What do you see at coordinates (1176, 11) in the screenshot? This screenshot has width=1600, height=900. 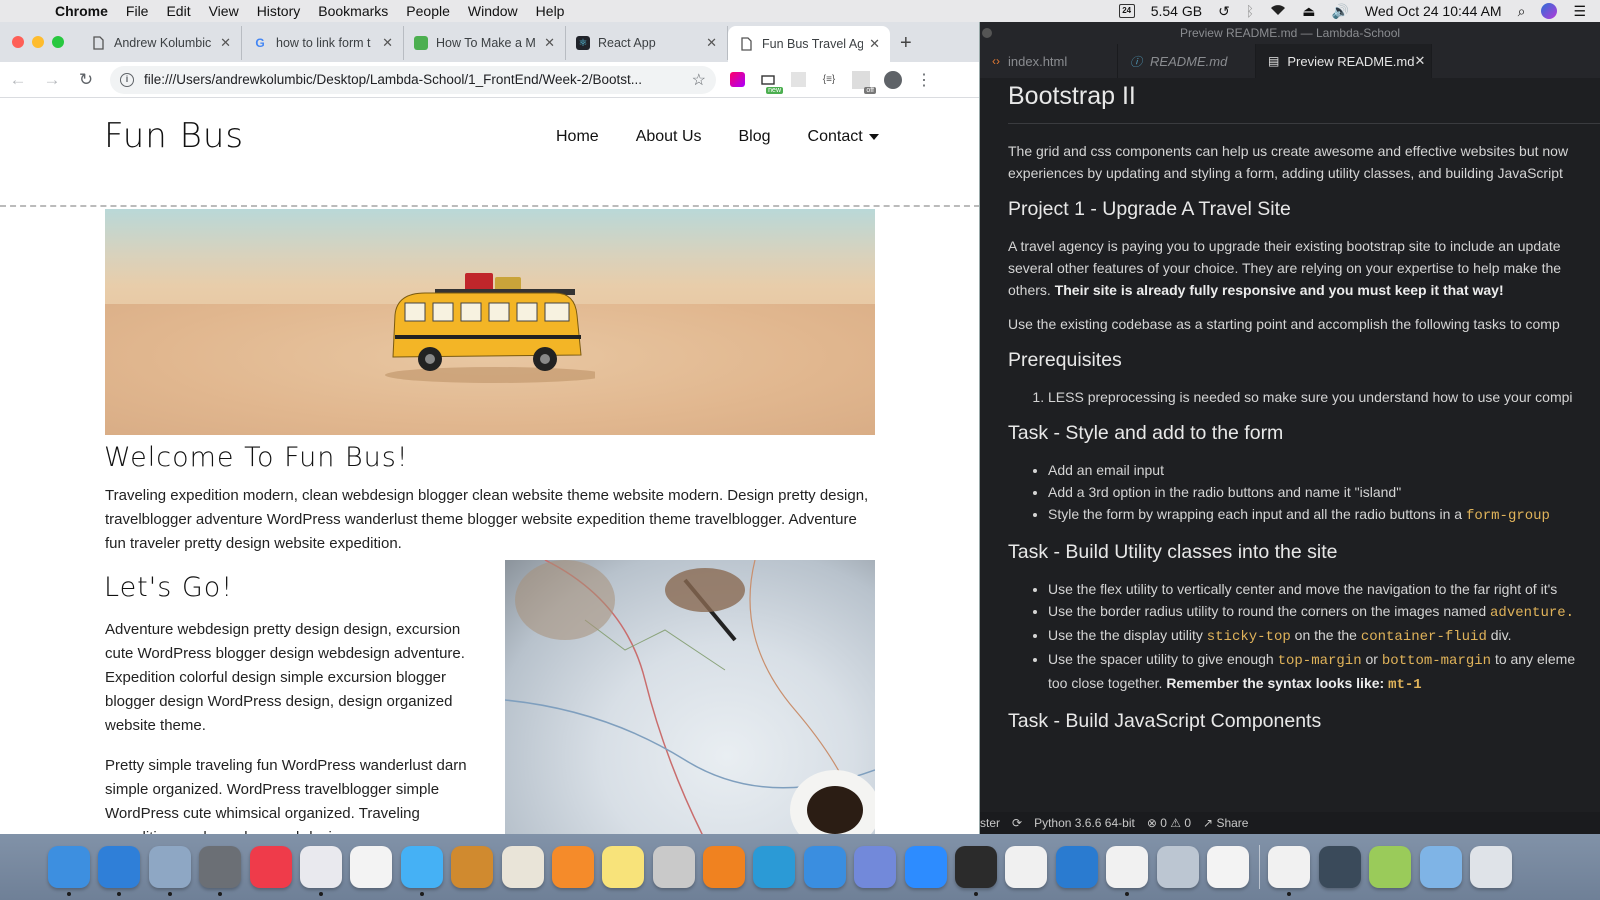 I see `memory-readout: 5.54 GB` at bounding box center [1176, 11].